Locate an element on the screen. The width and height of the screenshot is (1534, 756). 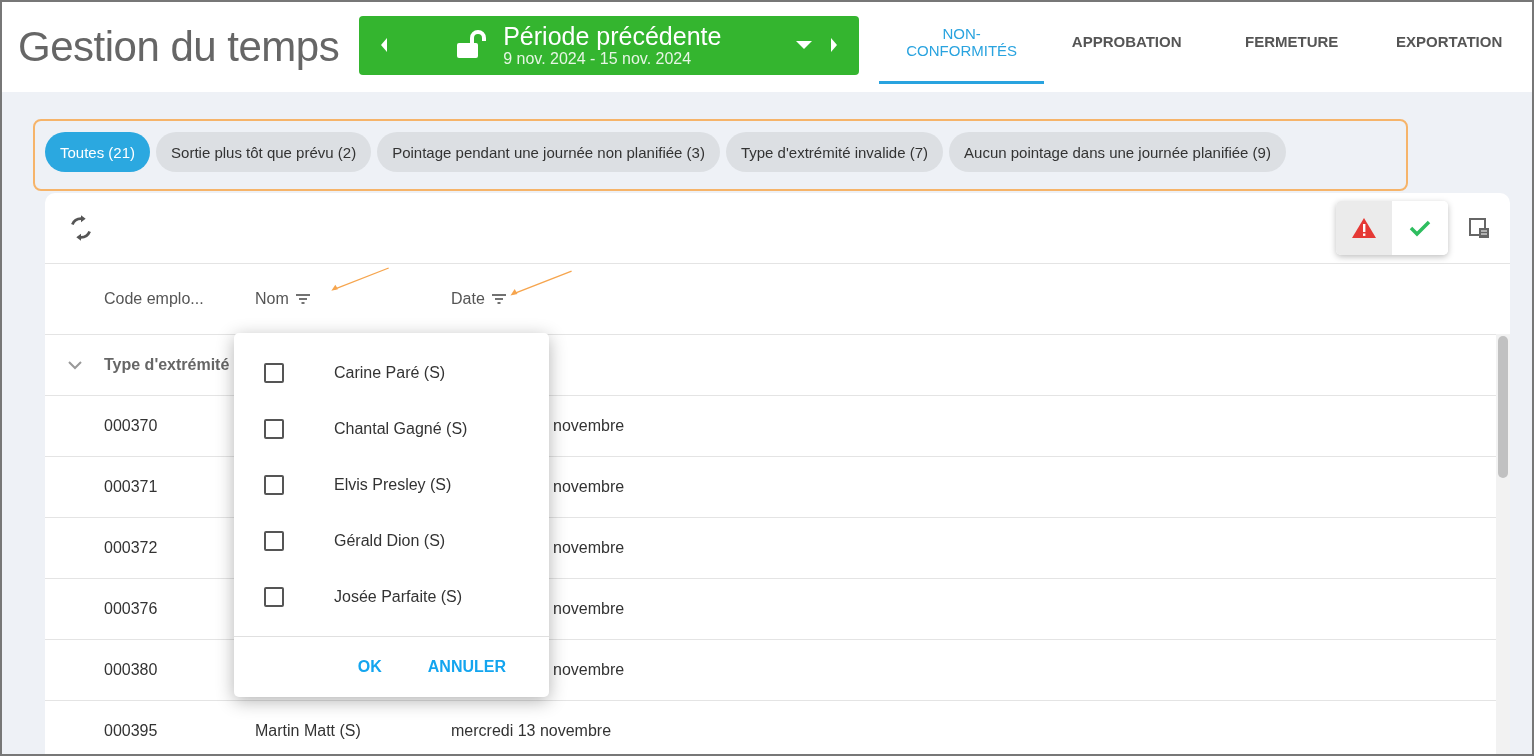
nav-tab: EXPORTATION is located at coordinates (1449, 43).